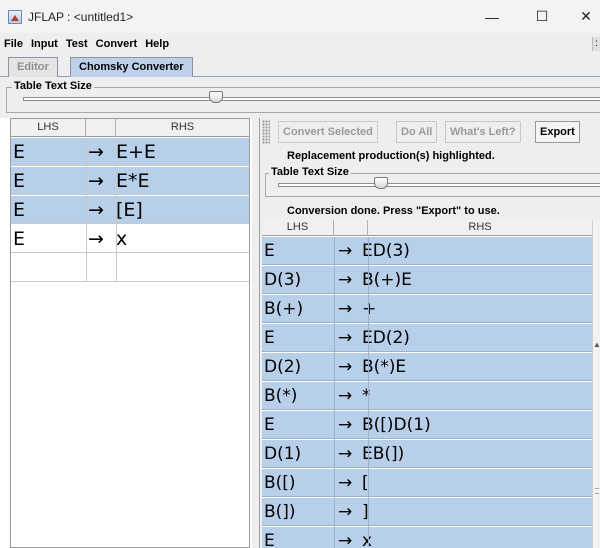 The height and width of the screenshot is (548, 600). What do you see at coordinates (300, 16) in the screenshot?
I see `title-bar: JFLAP : <untitled1> — ☐ ✕` at bounding box center [300, 16].